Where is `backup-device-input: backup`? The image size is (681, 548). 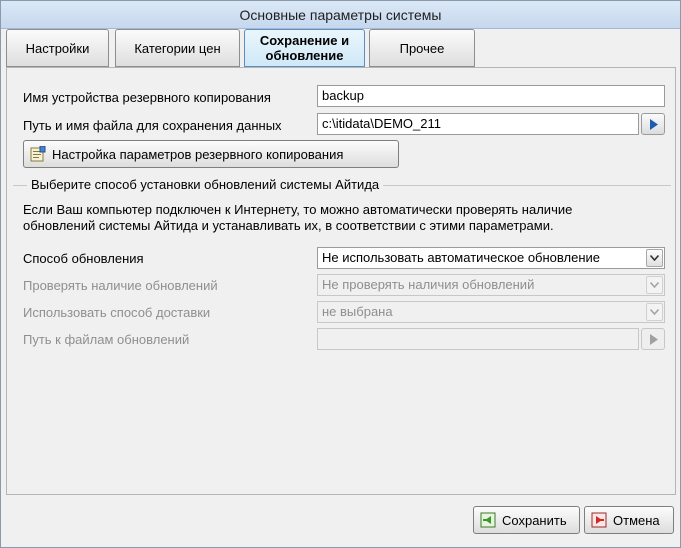
backup-device-input: backup is located at coordinates (491, 96).